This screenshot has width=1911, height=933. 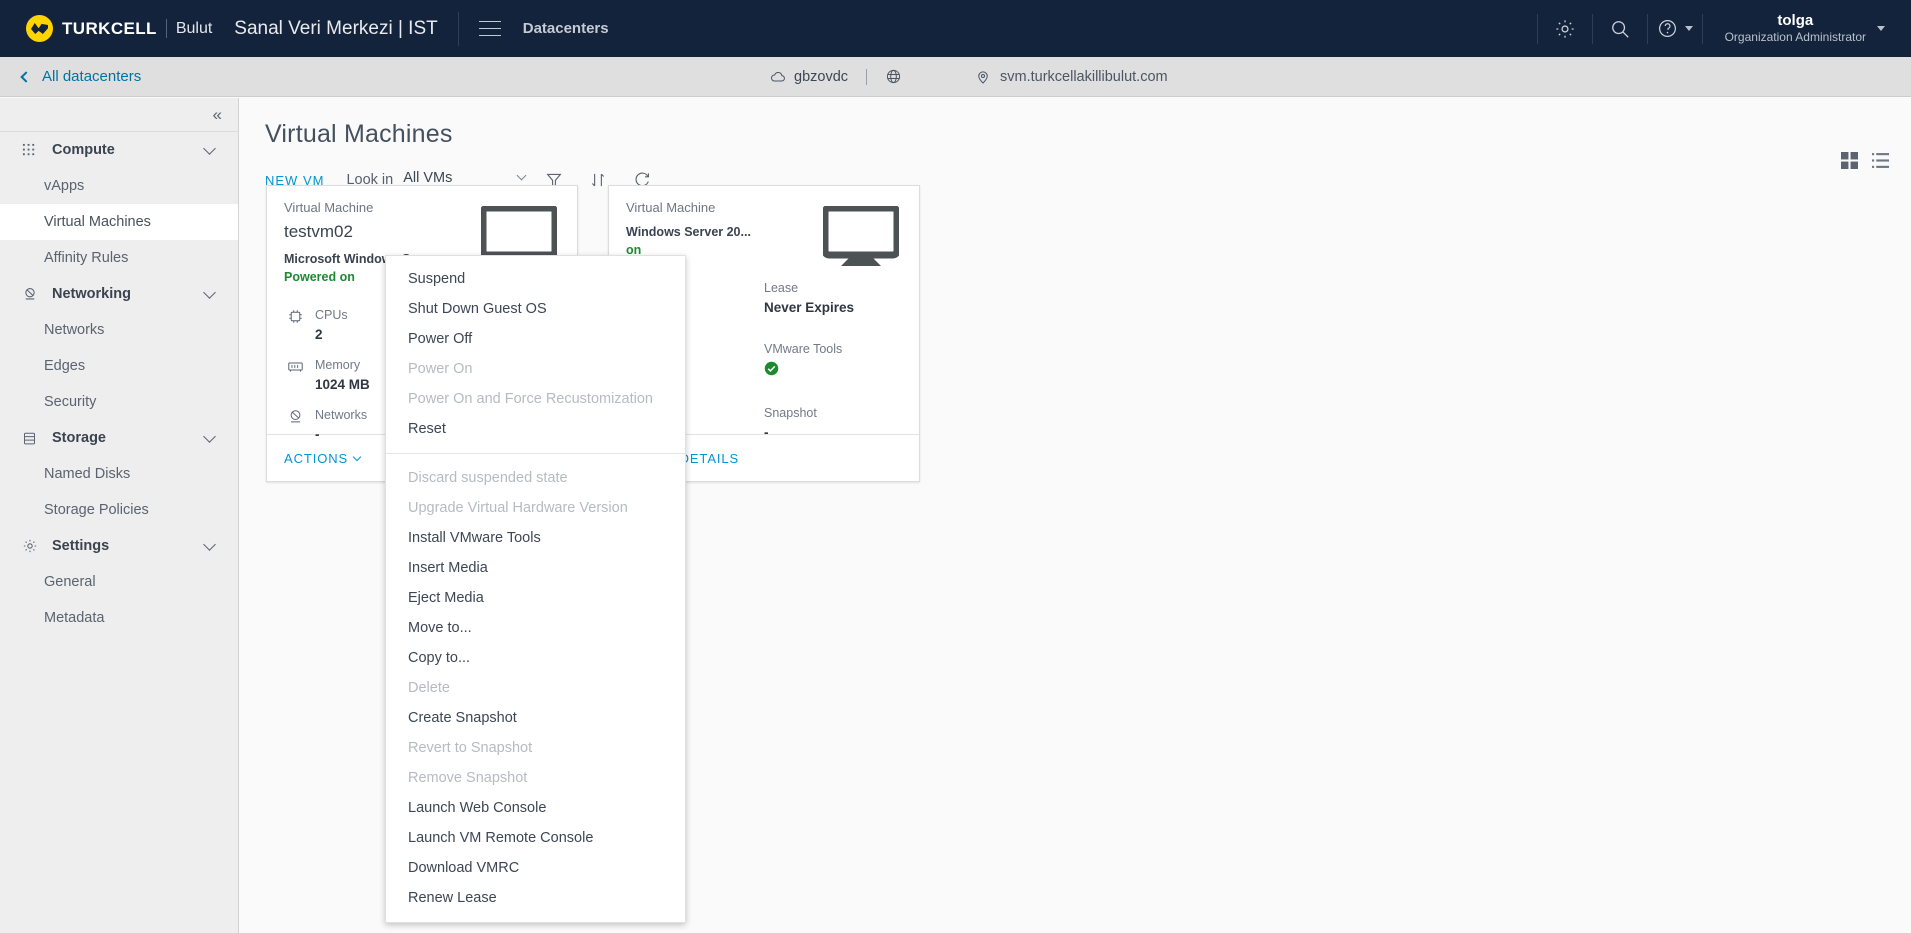 I want to click on sidebar-group-compute: Compute, so click(x=119, y=150).